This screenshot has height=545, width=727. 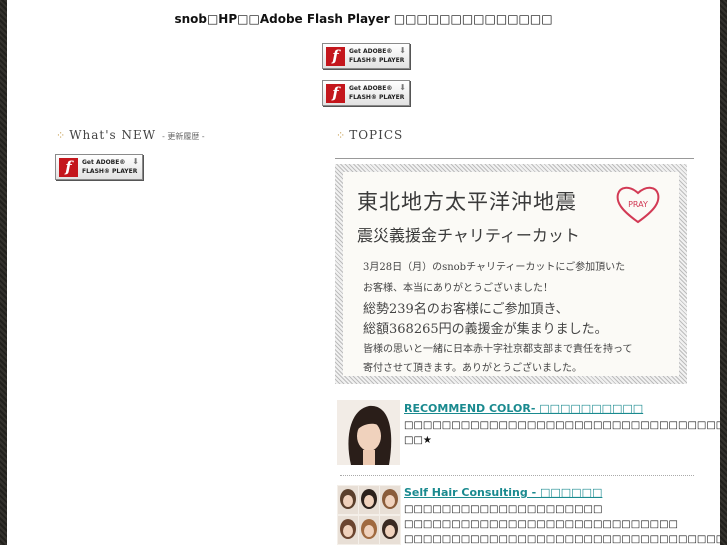 I want to click on banner-line-2: お客様、本当にありがとうございました！, so click(x=458, y=288).